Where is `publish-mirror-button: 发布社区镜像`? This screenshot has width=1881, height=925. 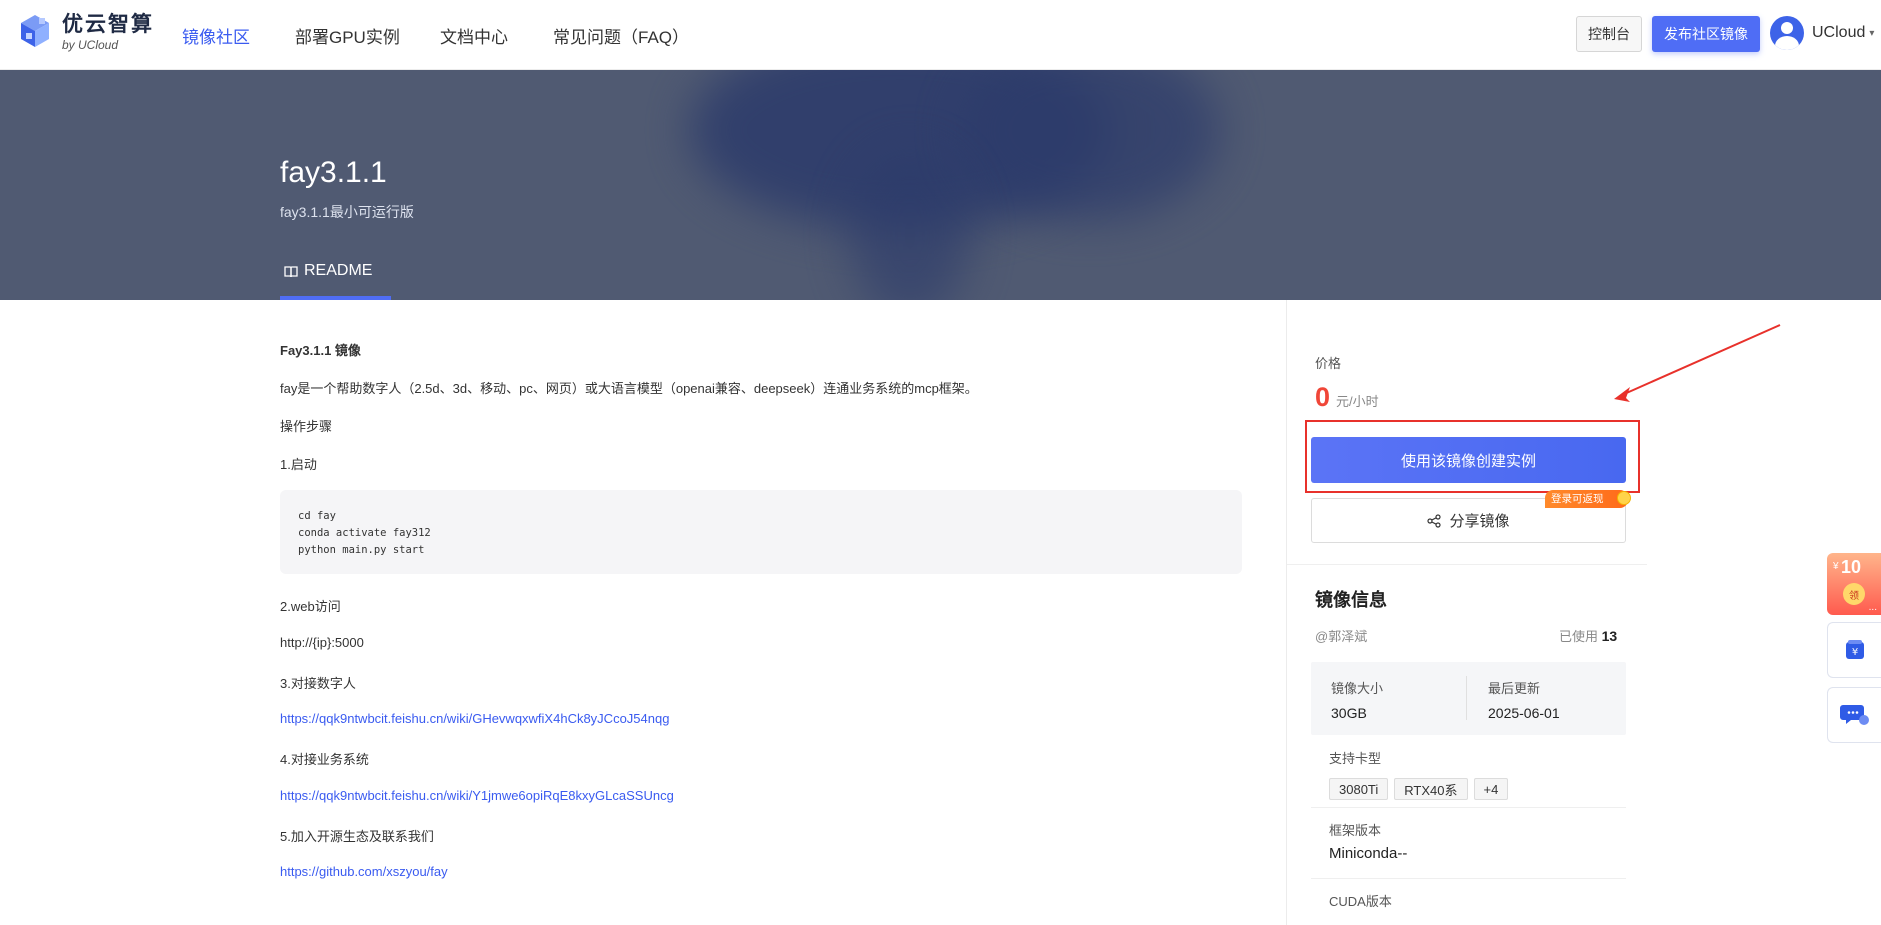
publish-mirror-button: 发布社区镜像 is located at coordinates (1706, 34).